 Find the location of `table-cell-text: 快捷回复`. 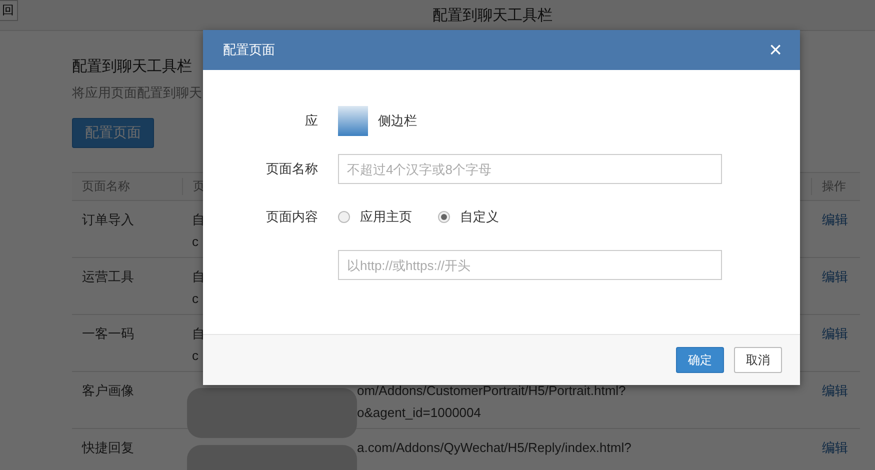

table-cell-text: 快捷回复 is located at coordinates (107, 448).